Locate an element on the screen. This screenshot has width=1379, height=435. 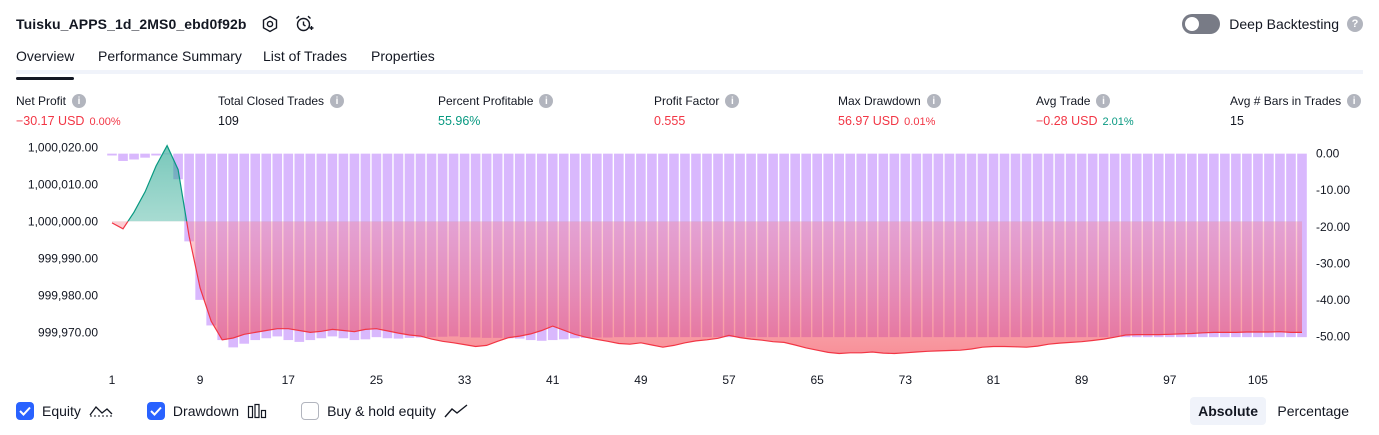
metric-label: Avg # Bars in Trades is located at coordinates (1286, 101).